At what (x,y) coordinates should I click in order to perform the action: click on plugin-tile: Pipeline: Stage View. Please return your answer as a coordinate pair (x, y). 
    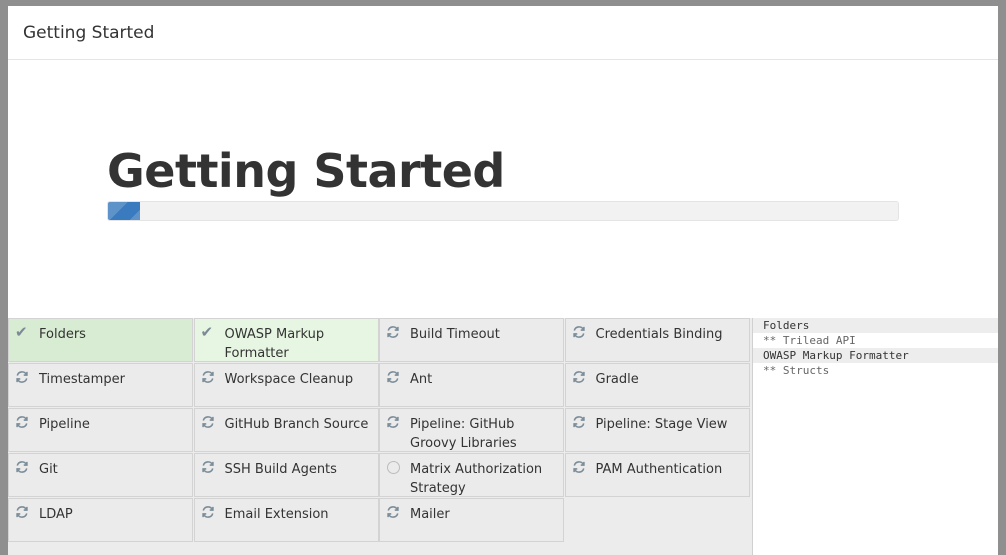
    Looking at the image, I should click on (657, 430).